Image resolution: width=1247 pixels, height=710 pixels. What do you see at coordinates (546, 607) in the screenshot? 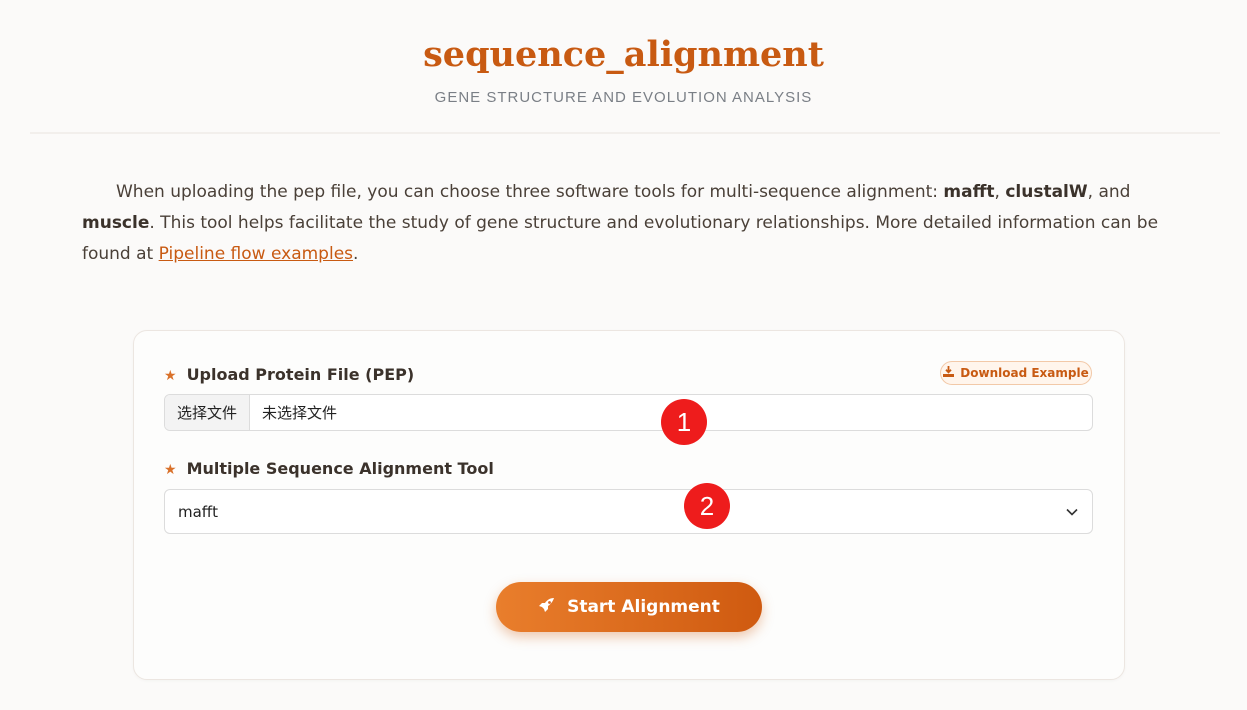
I see `rocket-icon` at bounding box center [546, 607].